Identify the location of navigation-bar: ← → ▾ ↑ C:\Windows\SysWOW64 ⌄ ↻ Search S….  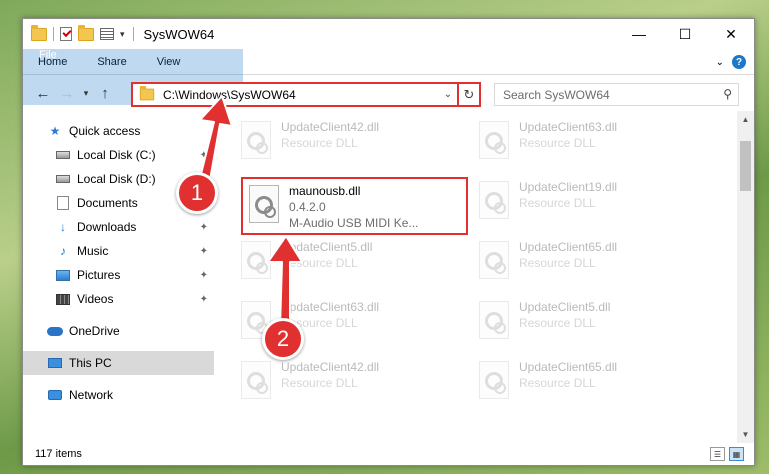
(388, 93).